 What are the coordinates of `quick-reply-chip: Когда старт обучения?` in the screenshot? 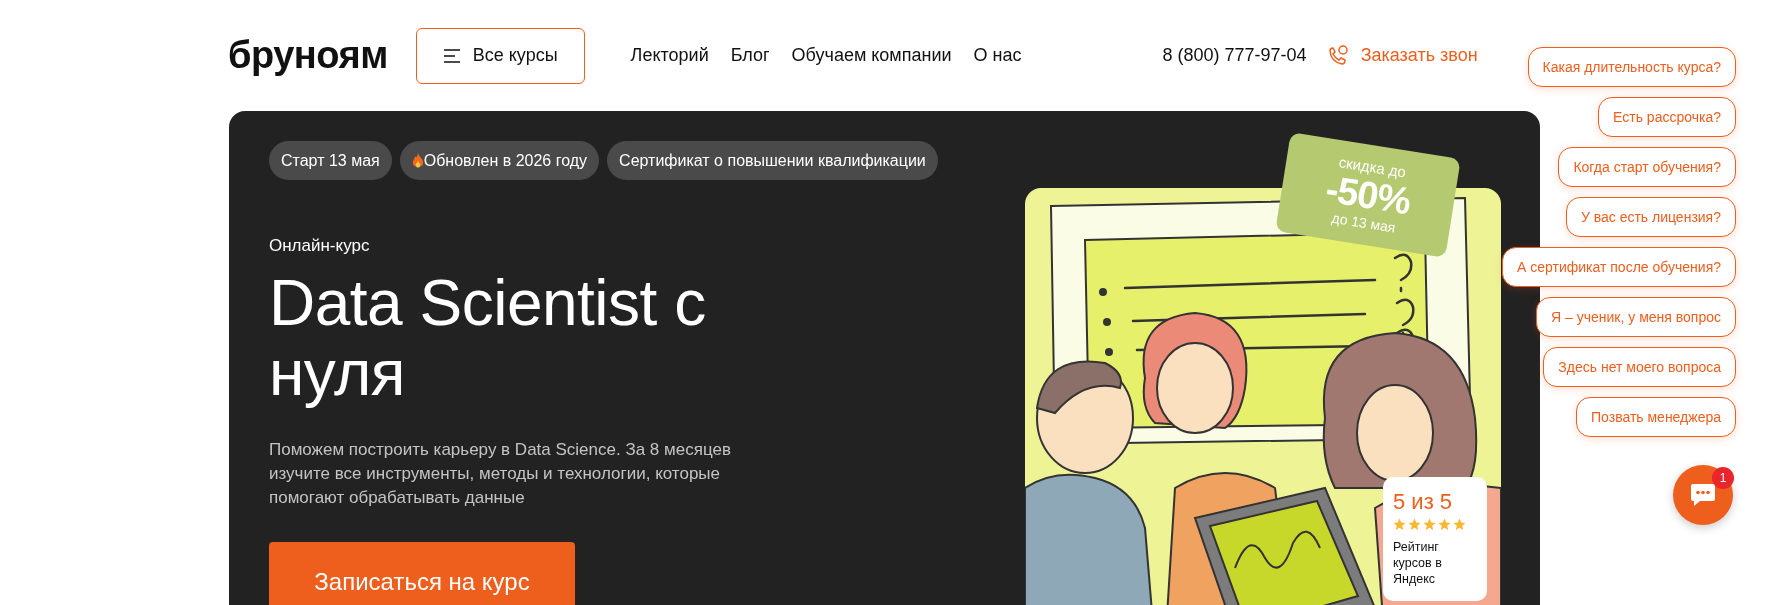 It's located at (1647, 167).